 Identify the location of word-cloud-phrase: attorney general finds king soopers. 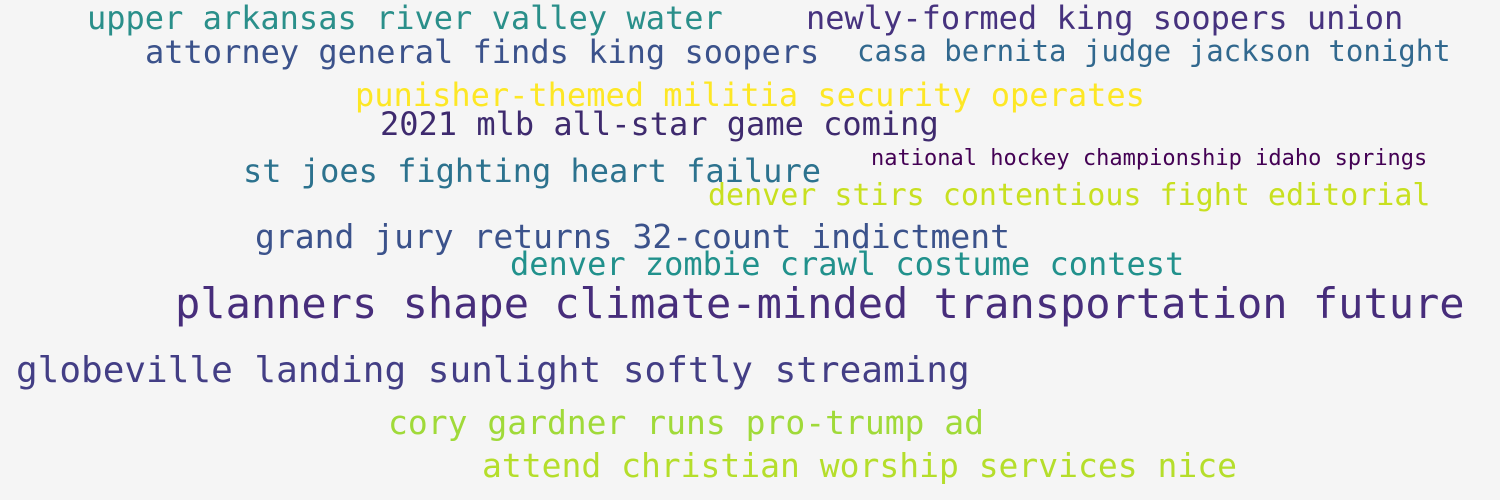
(482, 52).